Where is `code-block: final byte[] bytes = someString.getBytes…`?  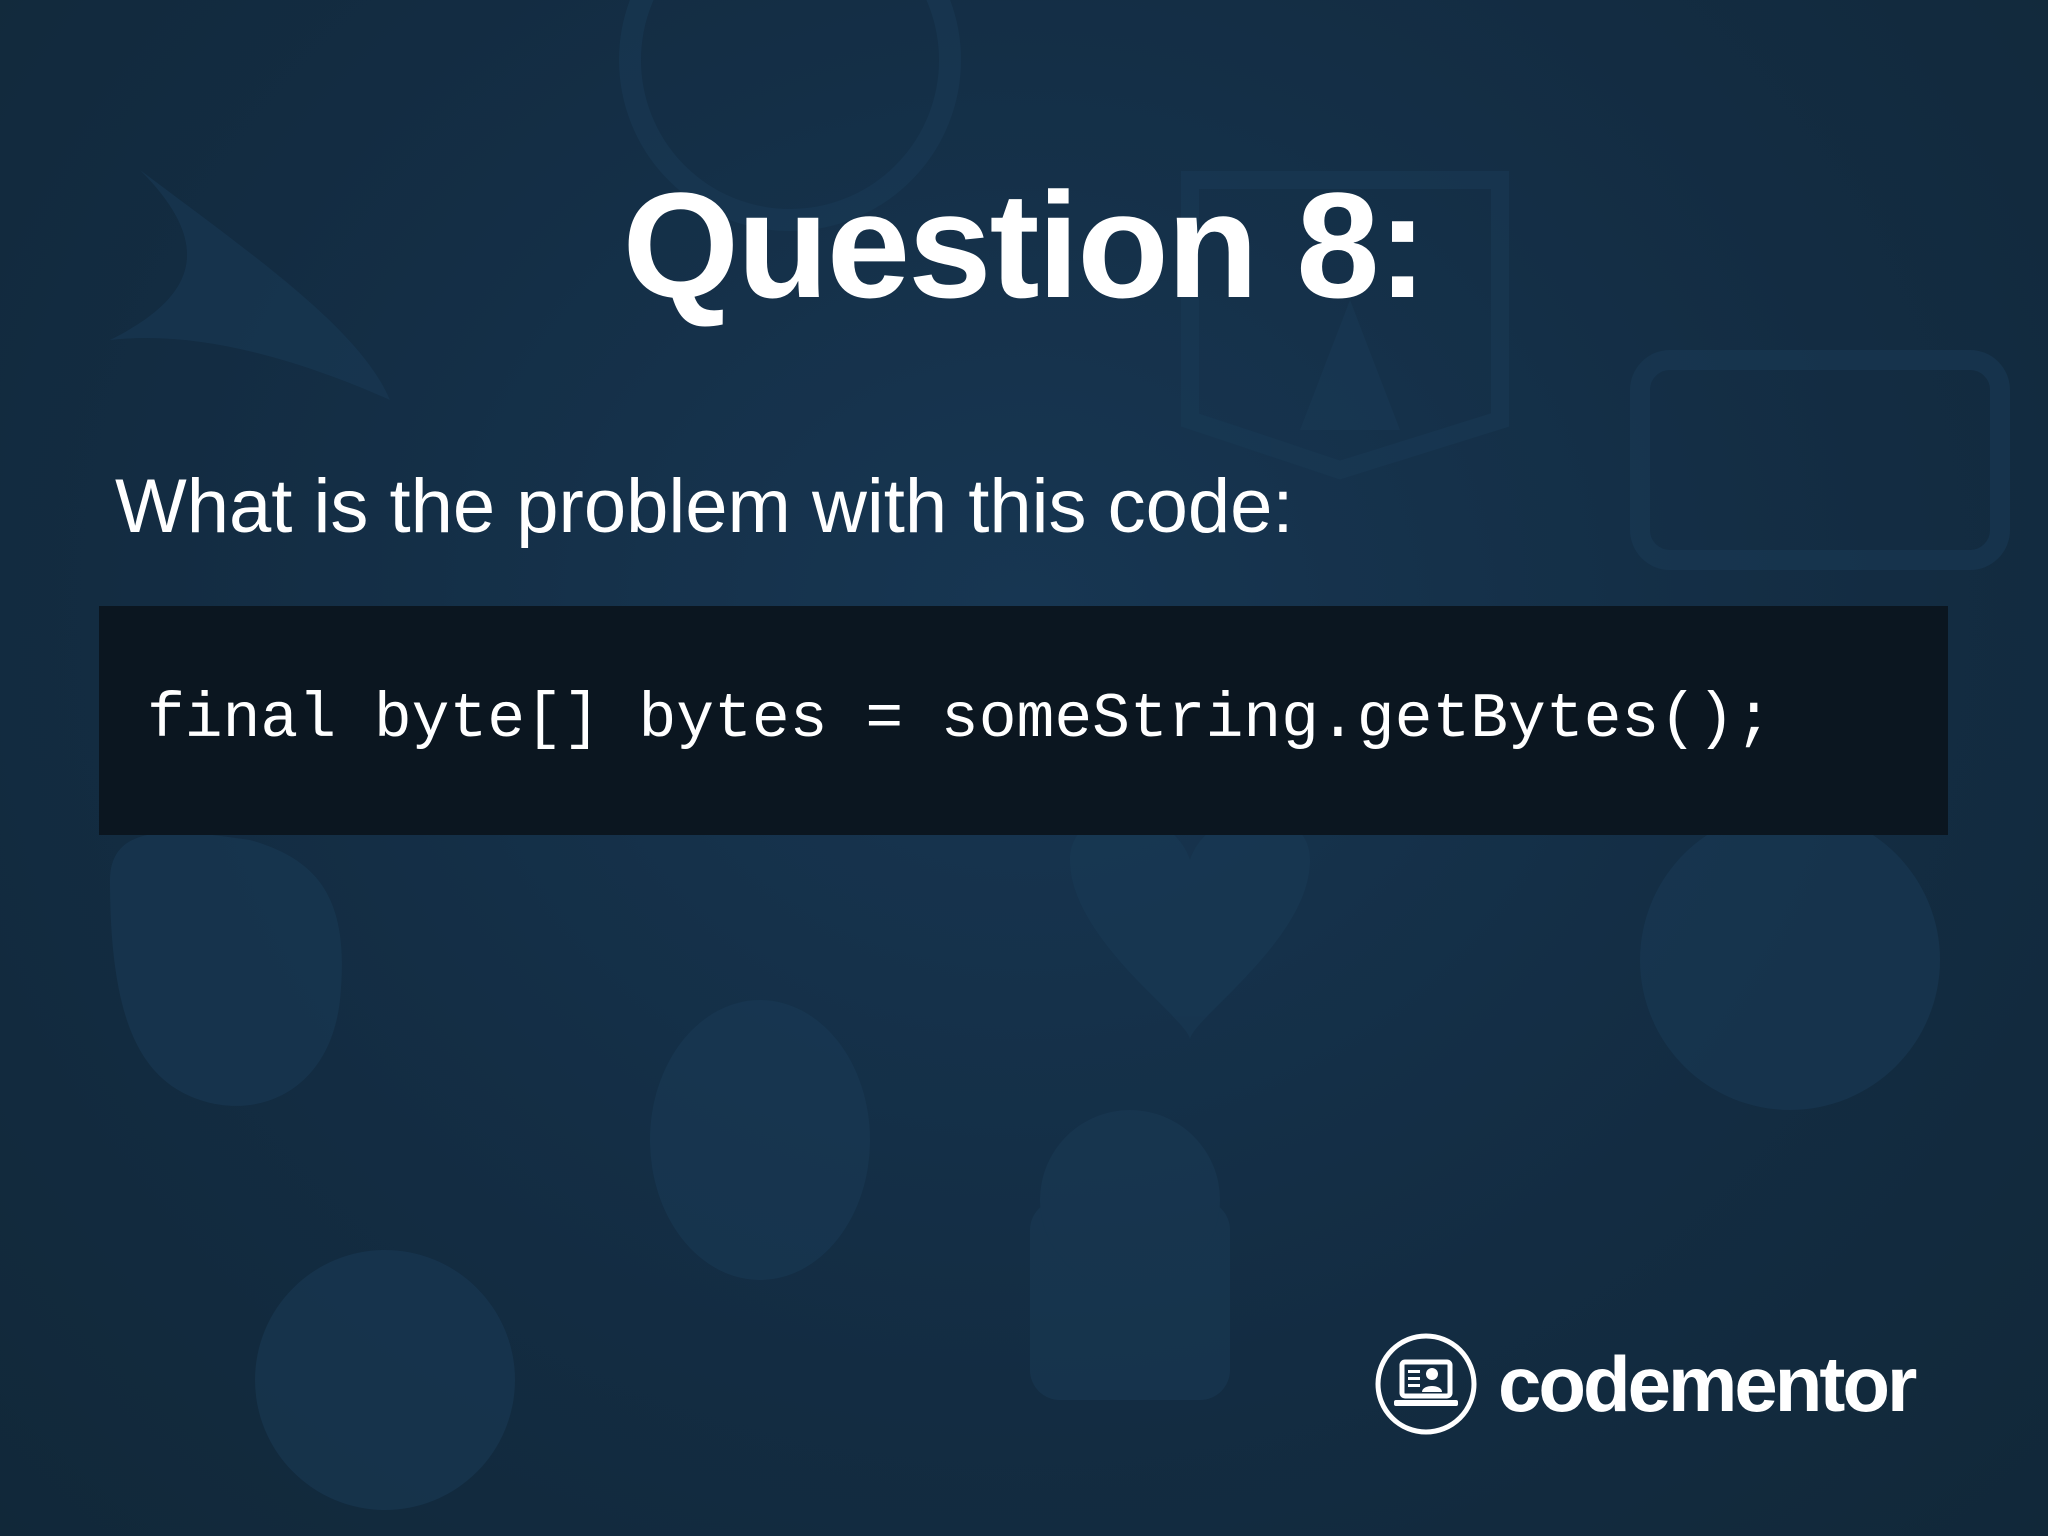
code-block: final byte[] bytes = someString.getBytes… is located at coordinates (1023, 720).